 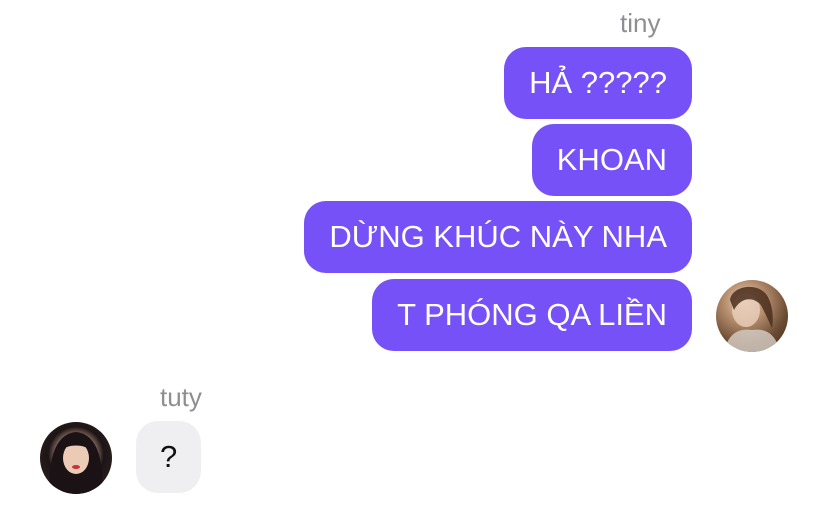 I want to click on sender-name-tuty: tuty, so click(x=181, y=397).